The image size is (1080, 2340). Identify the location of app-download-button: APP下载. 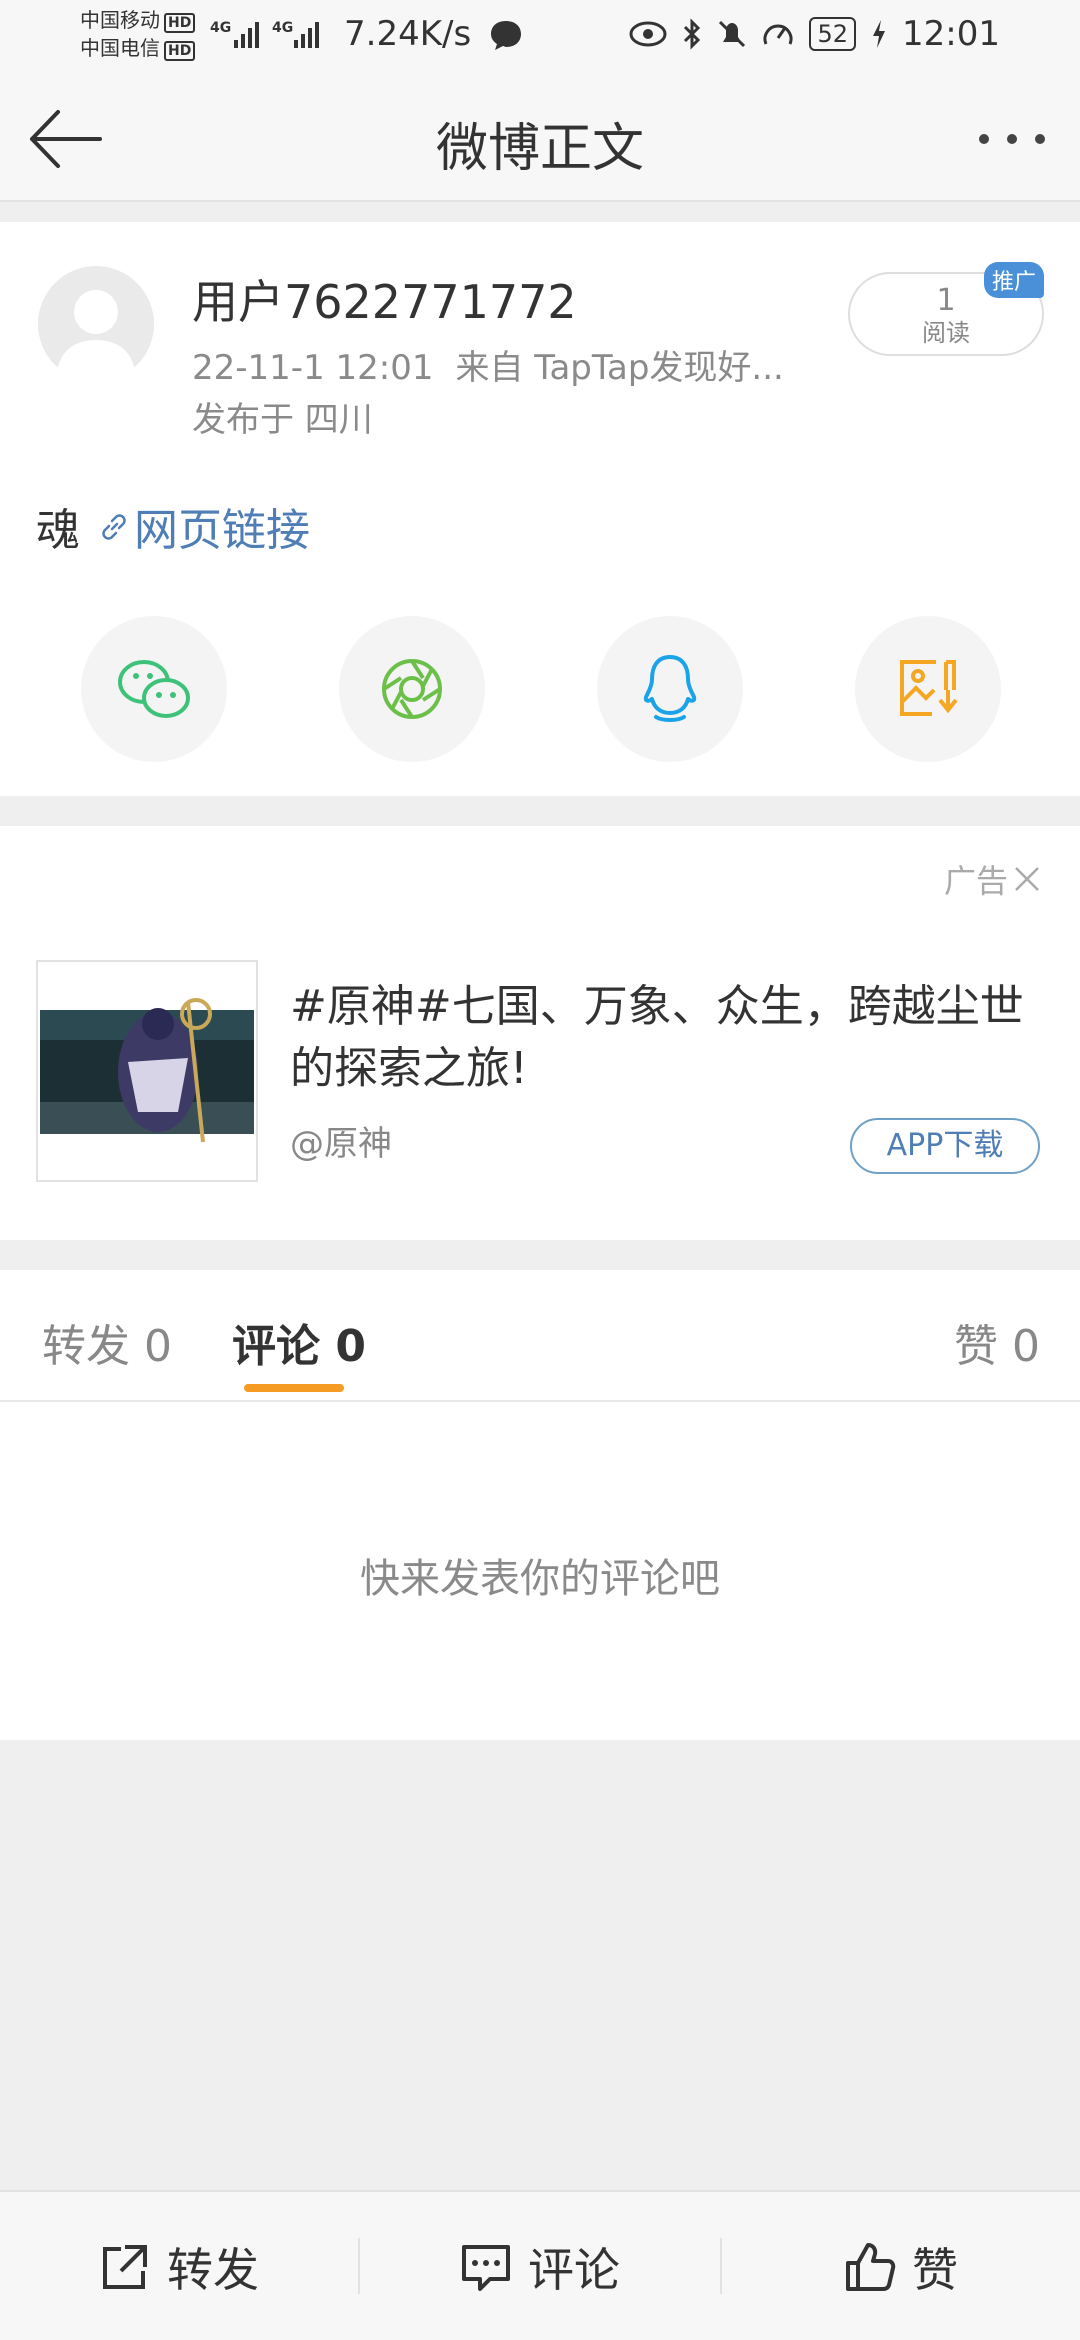
(945, 1146).